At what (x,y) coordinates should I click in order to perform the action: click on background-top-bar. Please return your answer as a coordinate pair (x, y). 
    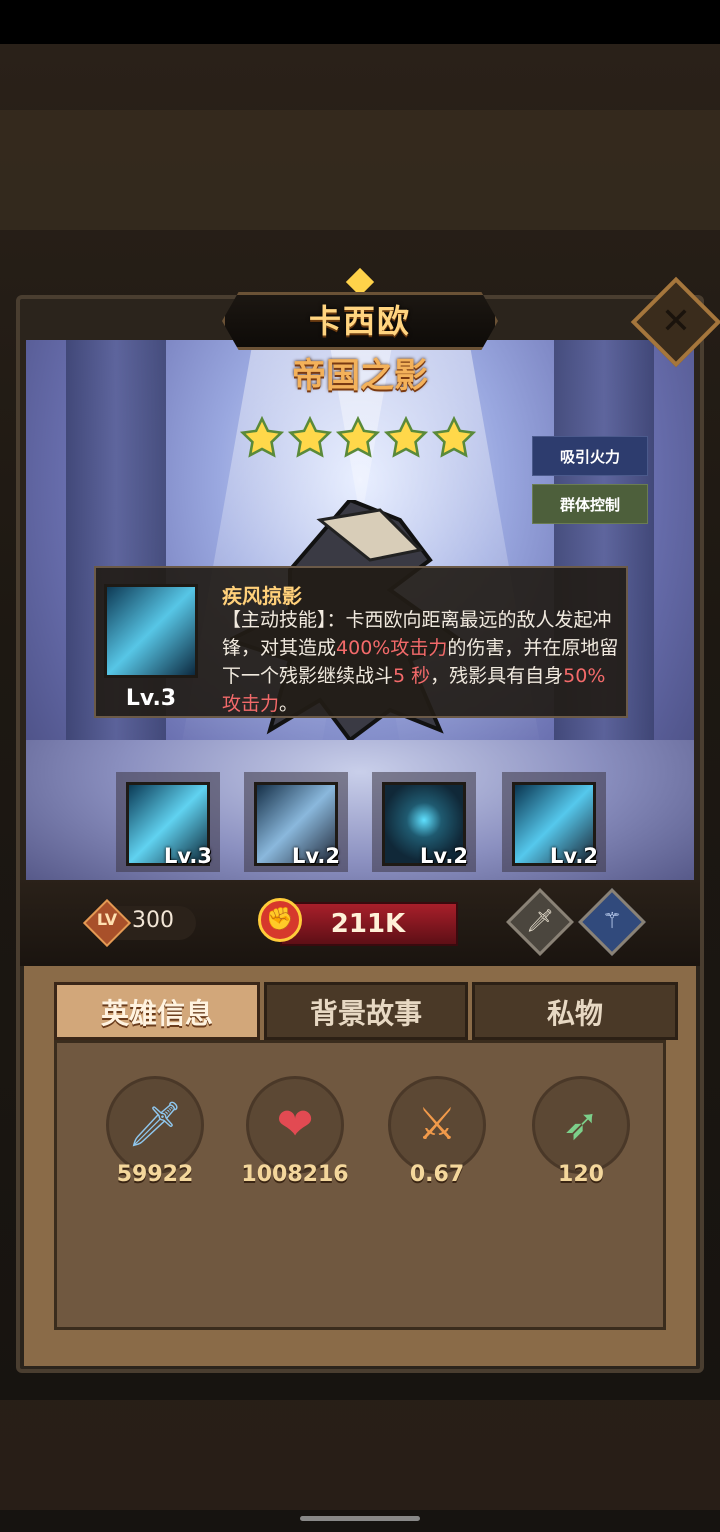
    Looking at the image, I should click on (360, 170).